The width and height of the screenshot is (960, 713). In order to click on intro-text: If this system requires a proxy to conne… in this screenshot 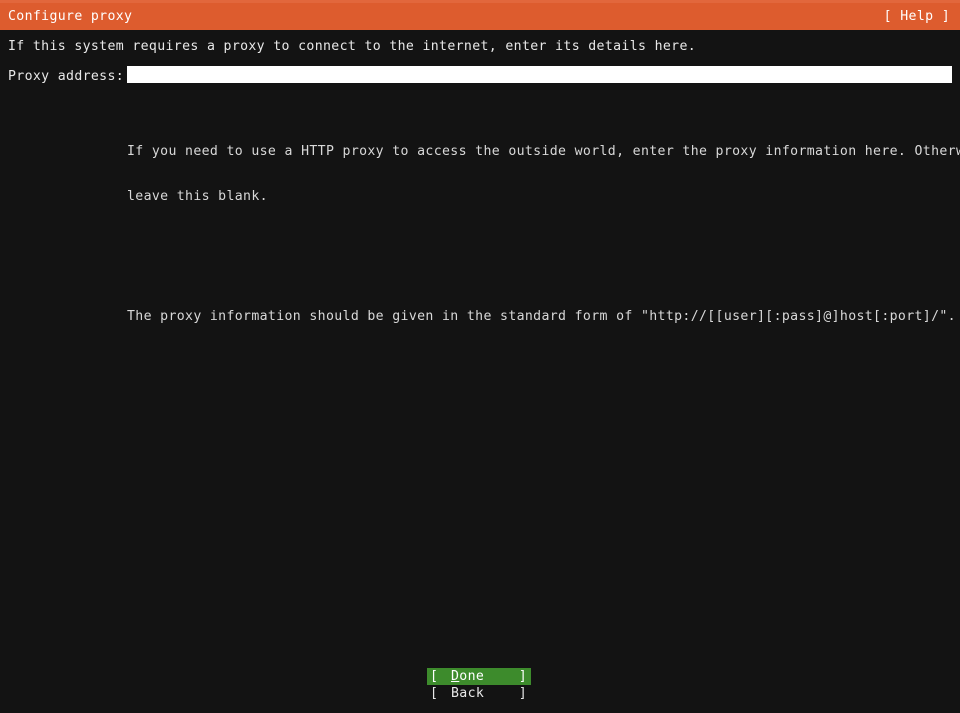, I will do `click(352, 46)`.